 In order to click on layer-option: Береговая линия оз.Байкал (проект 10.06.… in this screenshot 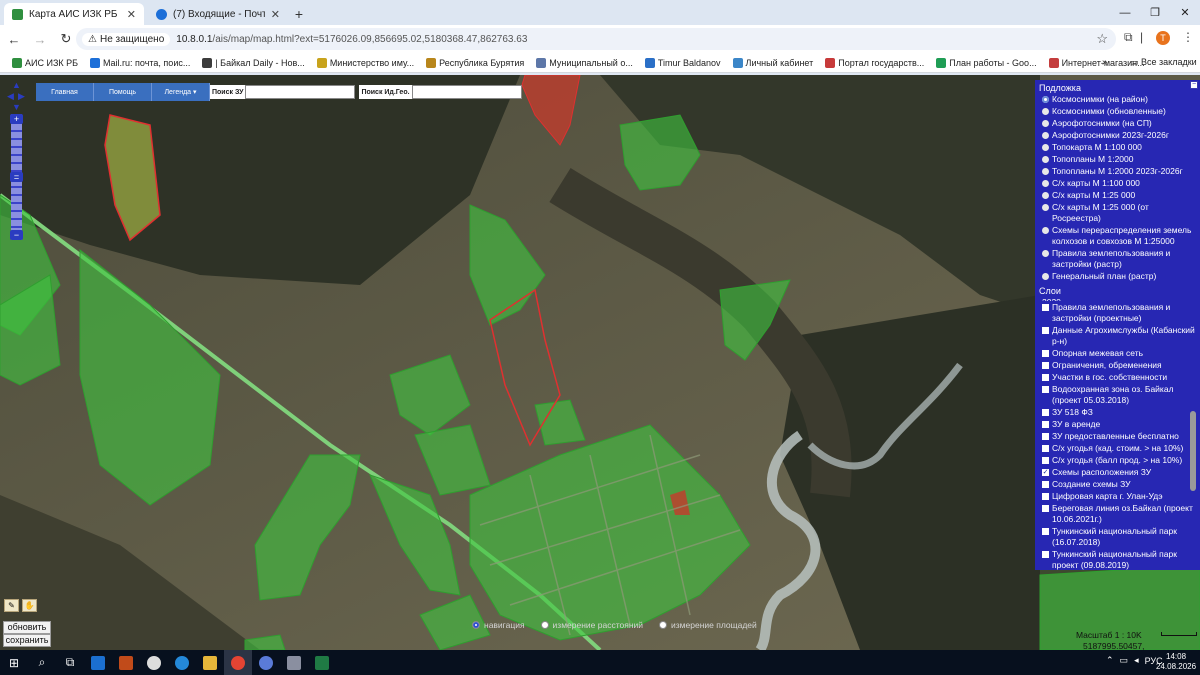, I will do `click(1117, 514)`.